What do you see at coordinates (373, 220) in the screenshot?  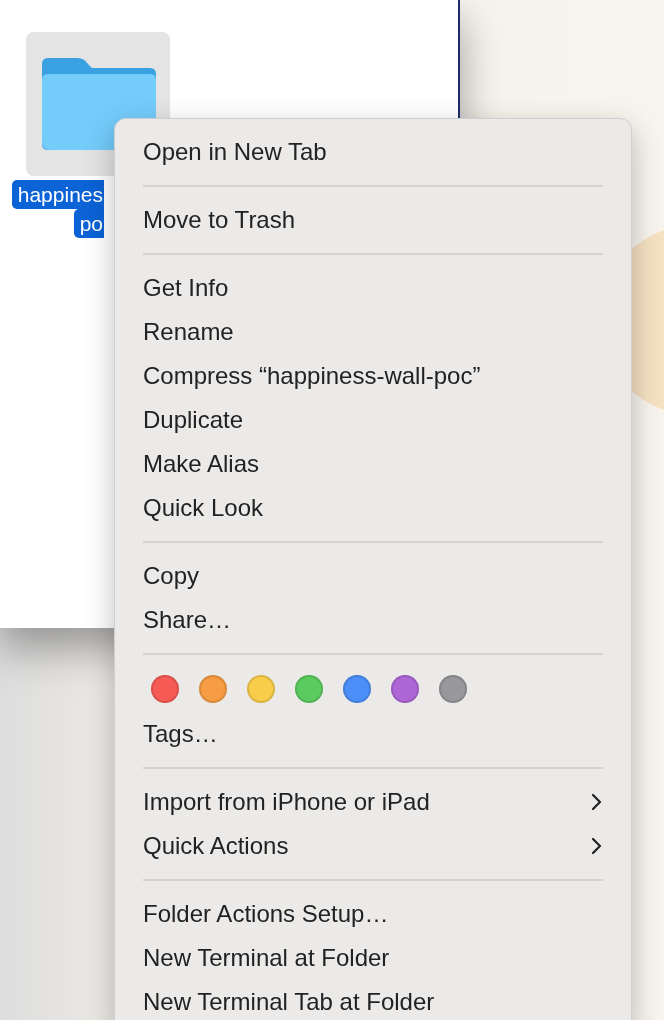 I see `menu-item: Move to Trash` at bounding box center [373, 220].